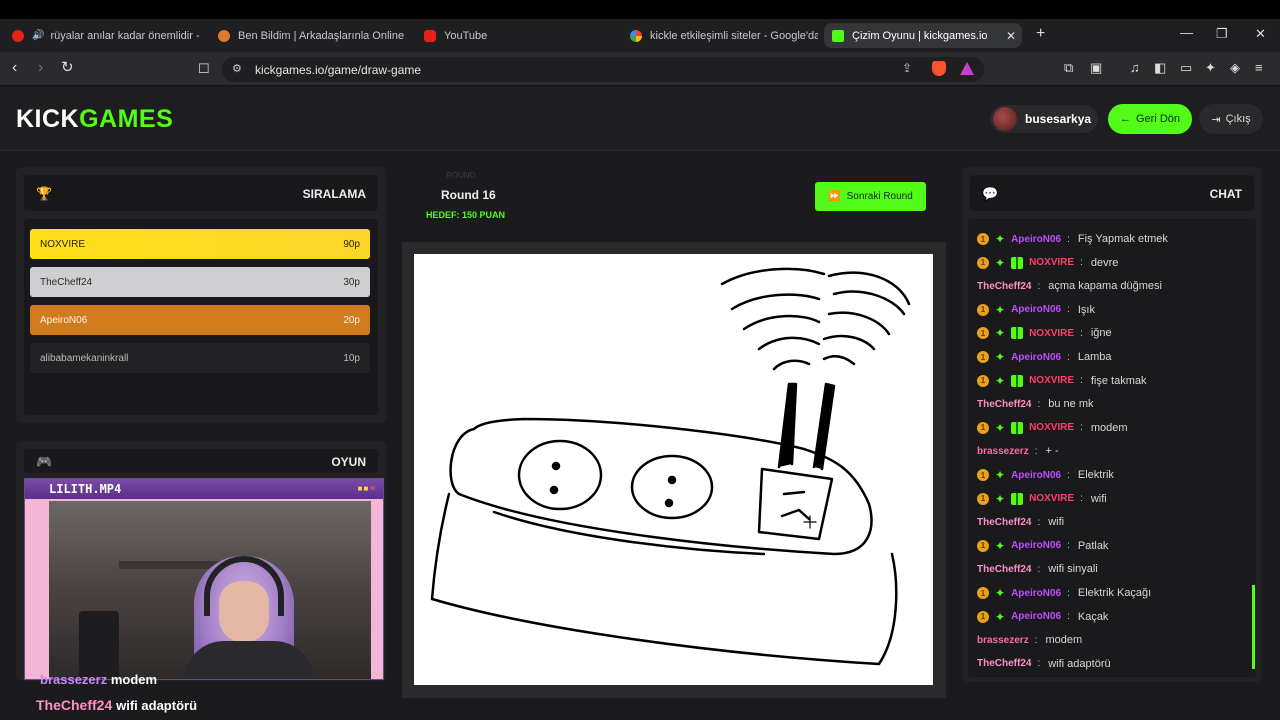 The width and height of the screenshot is (1280, 720). I want to click on chat-message: 1 ✦ ApeiroN06: Elektrik, so click(1045, 475).